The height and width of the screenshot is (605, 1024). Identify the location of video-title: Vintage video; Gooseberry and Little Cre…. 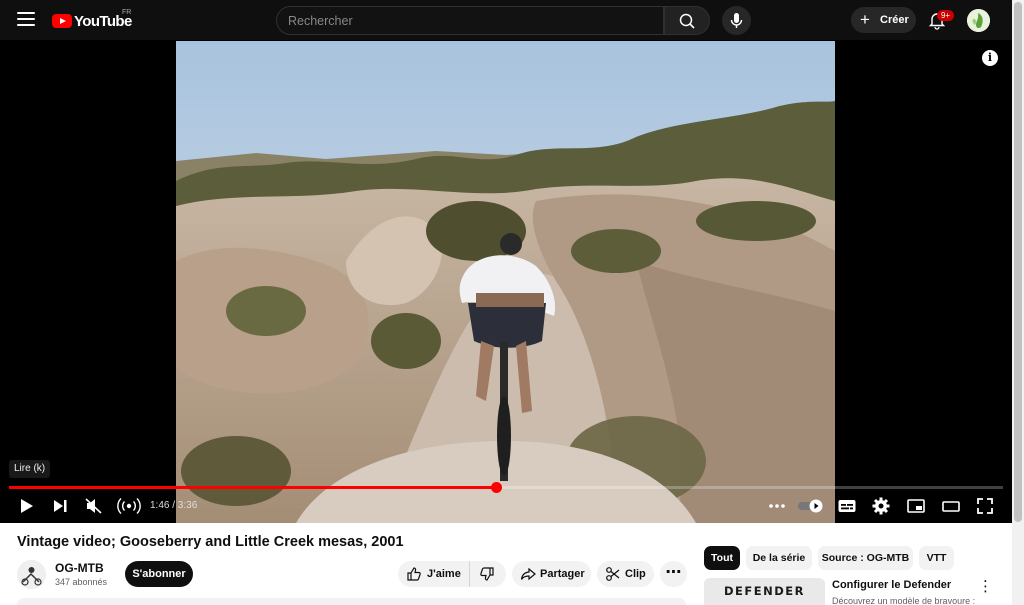
(210, 542).